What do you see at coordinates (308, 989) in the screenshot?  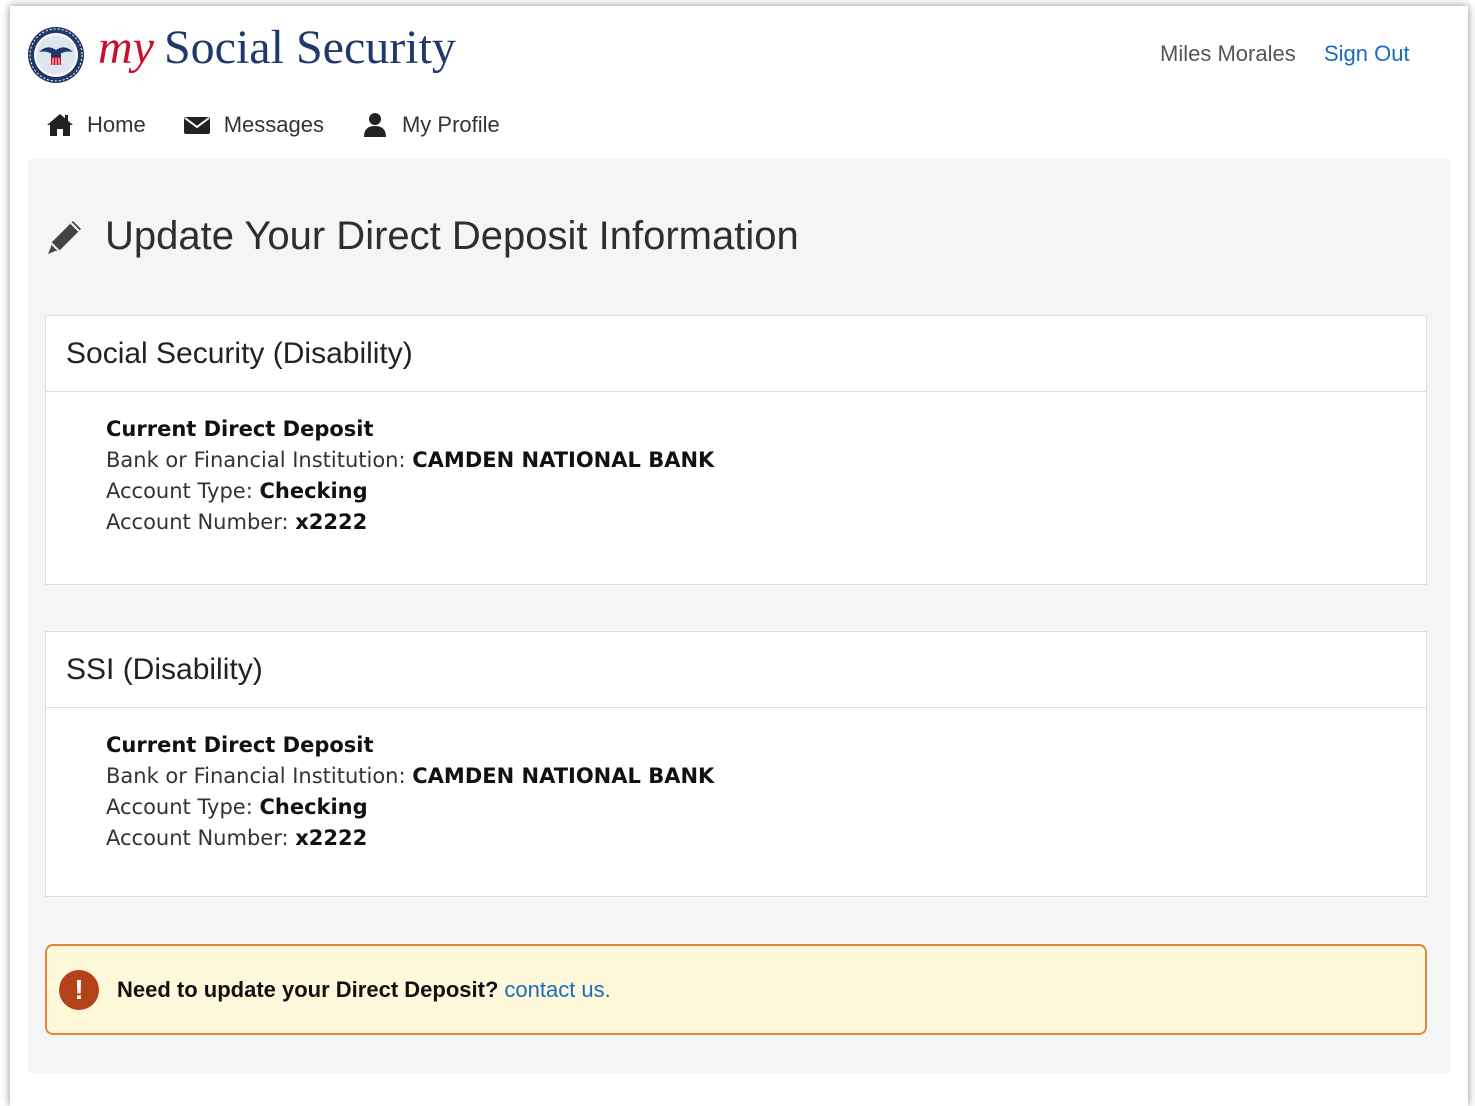 I see `alert-message: Need to update your Direct Deposit?` at bounding box center [308, 989].